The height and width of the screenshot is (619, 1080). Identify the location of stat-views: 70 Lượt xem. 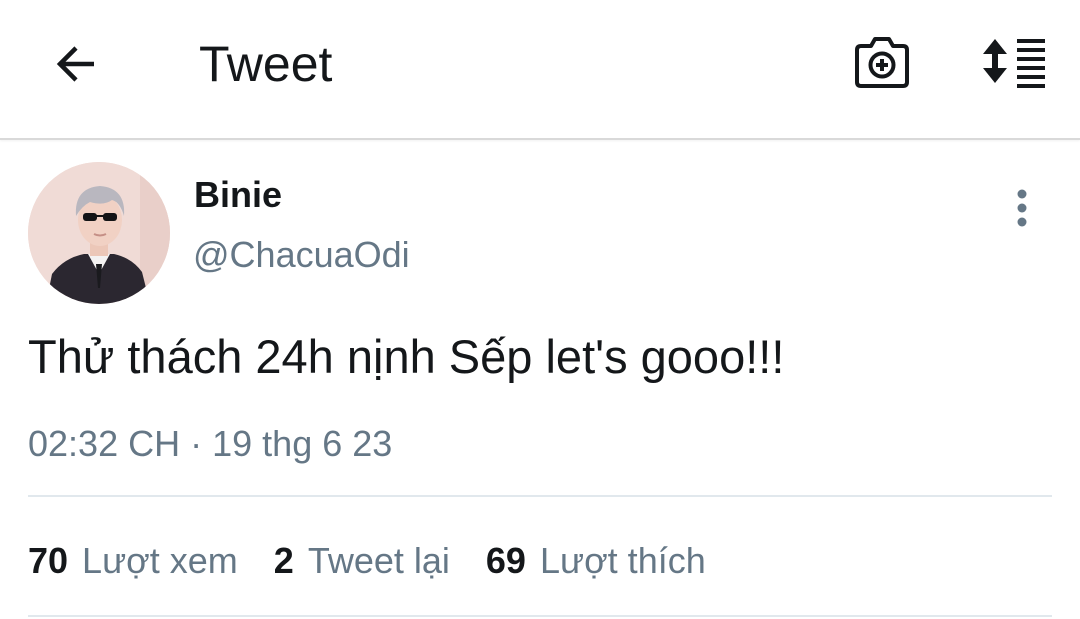
(133, 561).